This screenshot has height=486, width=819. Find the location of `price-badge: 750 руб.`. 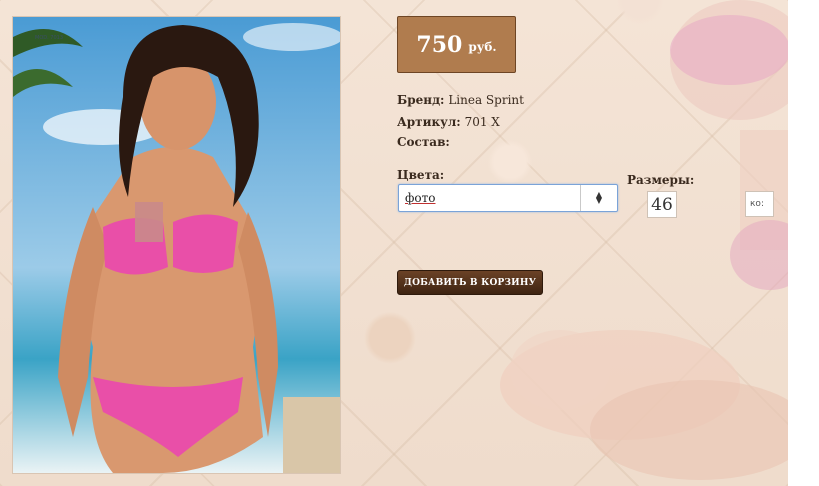

price-badge: 750 руб. is located at coordinates (456, 44).